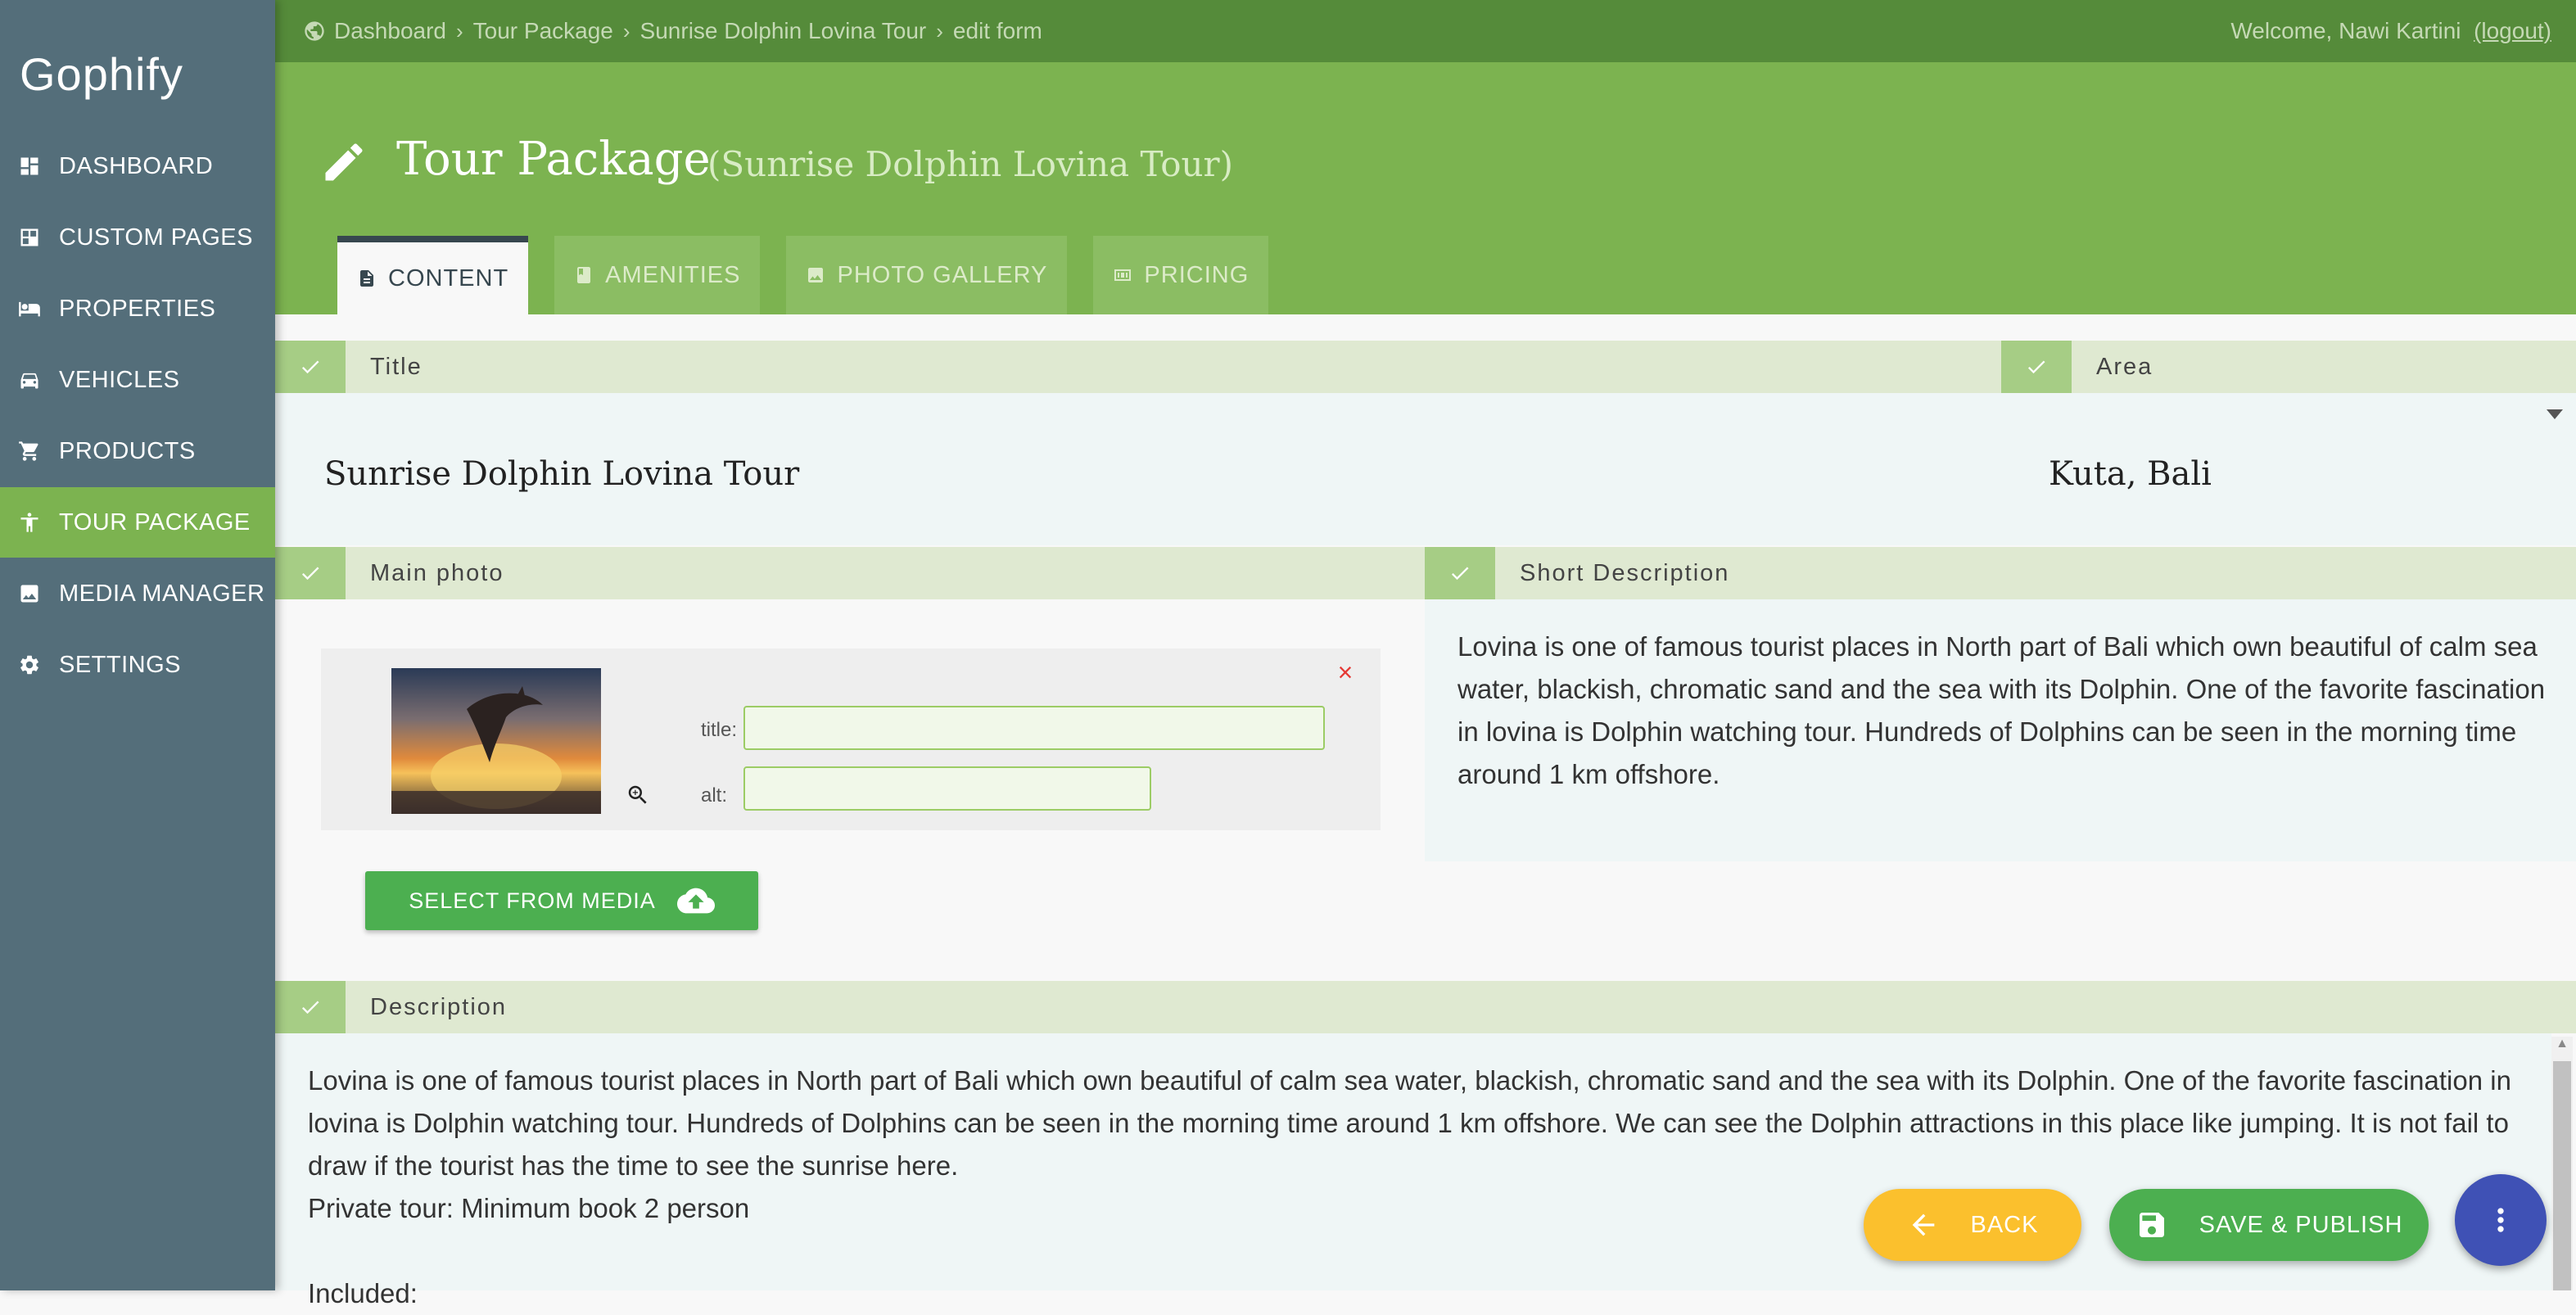  I want to click on money-icon, so click(1123, 275).